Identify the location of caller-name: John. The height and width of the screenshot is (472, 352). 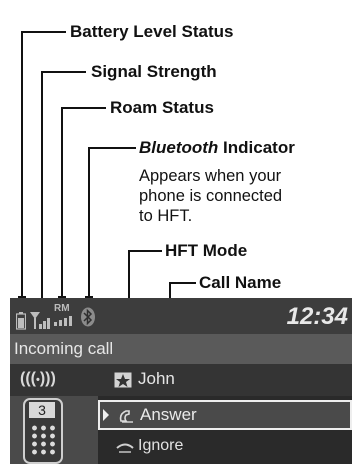
(156, 378).